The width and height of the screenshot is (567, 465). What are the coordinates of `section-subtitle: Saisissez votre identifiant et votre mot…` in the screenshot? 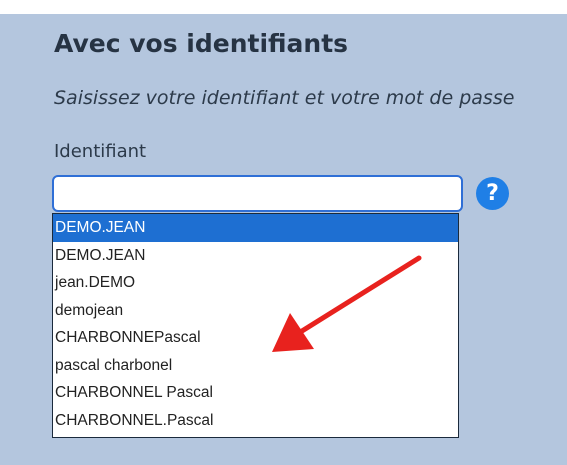 It's located at (284, 98).